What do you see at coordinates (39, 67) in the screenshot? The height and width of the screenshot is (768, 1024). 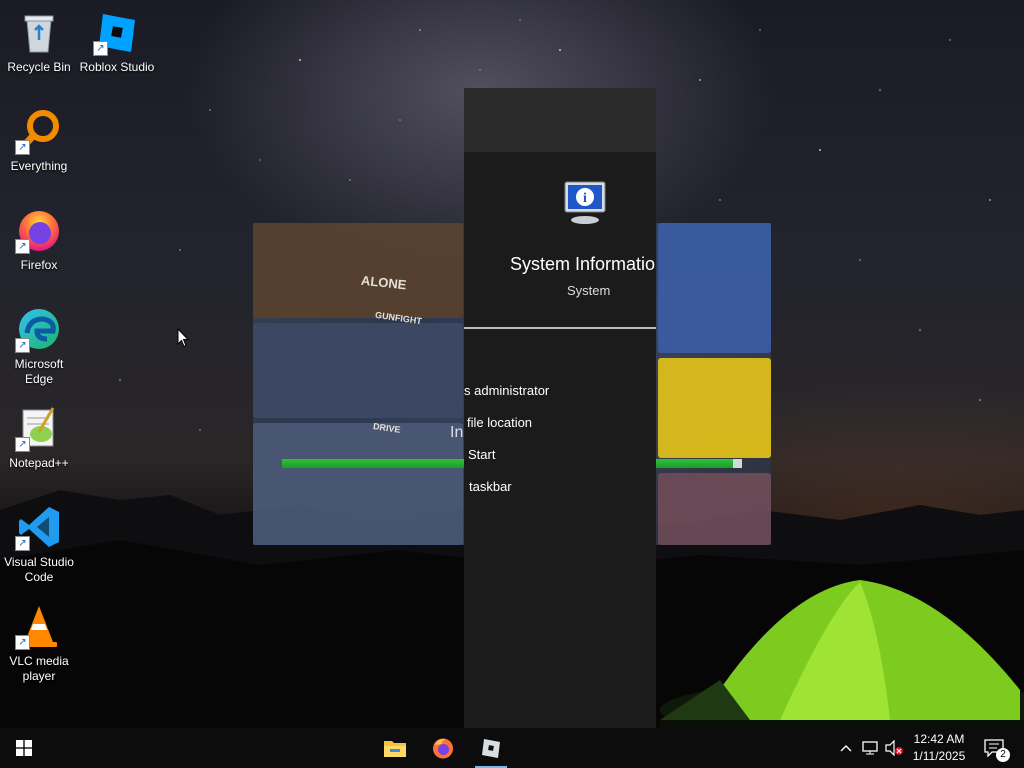 I see `desktop-icon-label: Recycle Bin` at bounding box center [39, 67].